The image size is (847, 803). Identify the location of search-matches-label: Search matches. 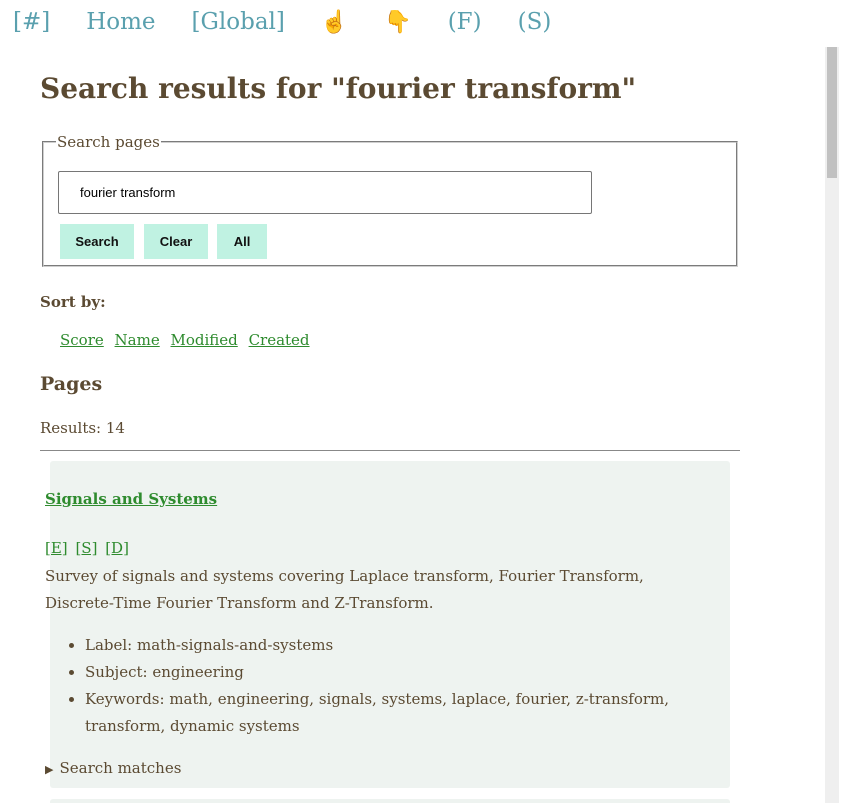
(120, 768).